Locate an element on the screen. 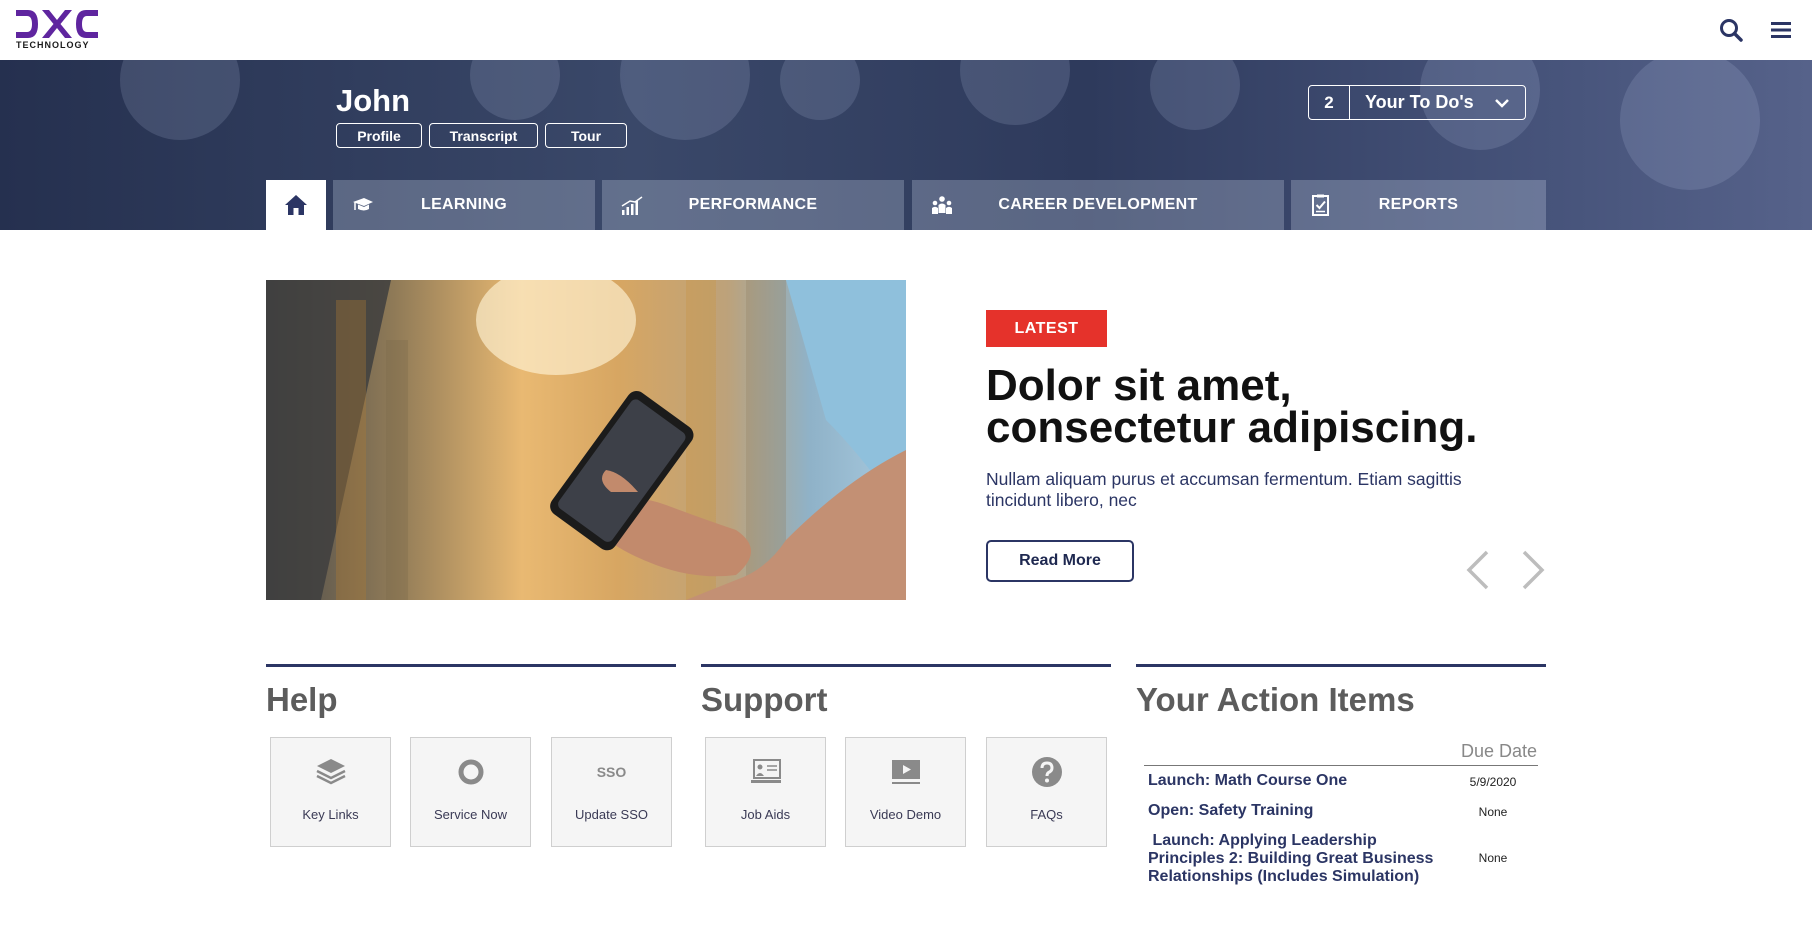  transcript-button: Transcript is located at coordinates (483, 135).